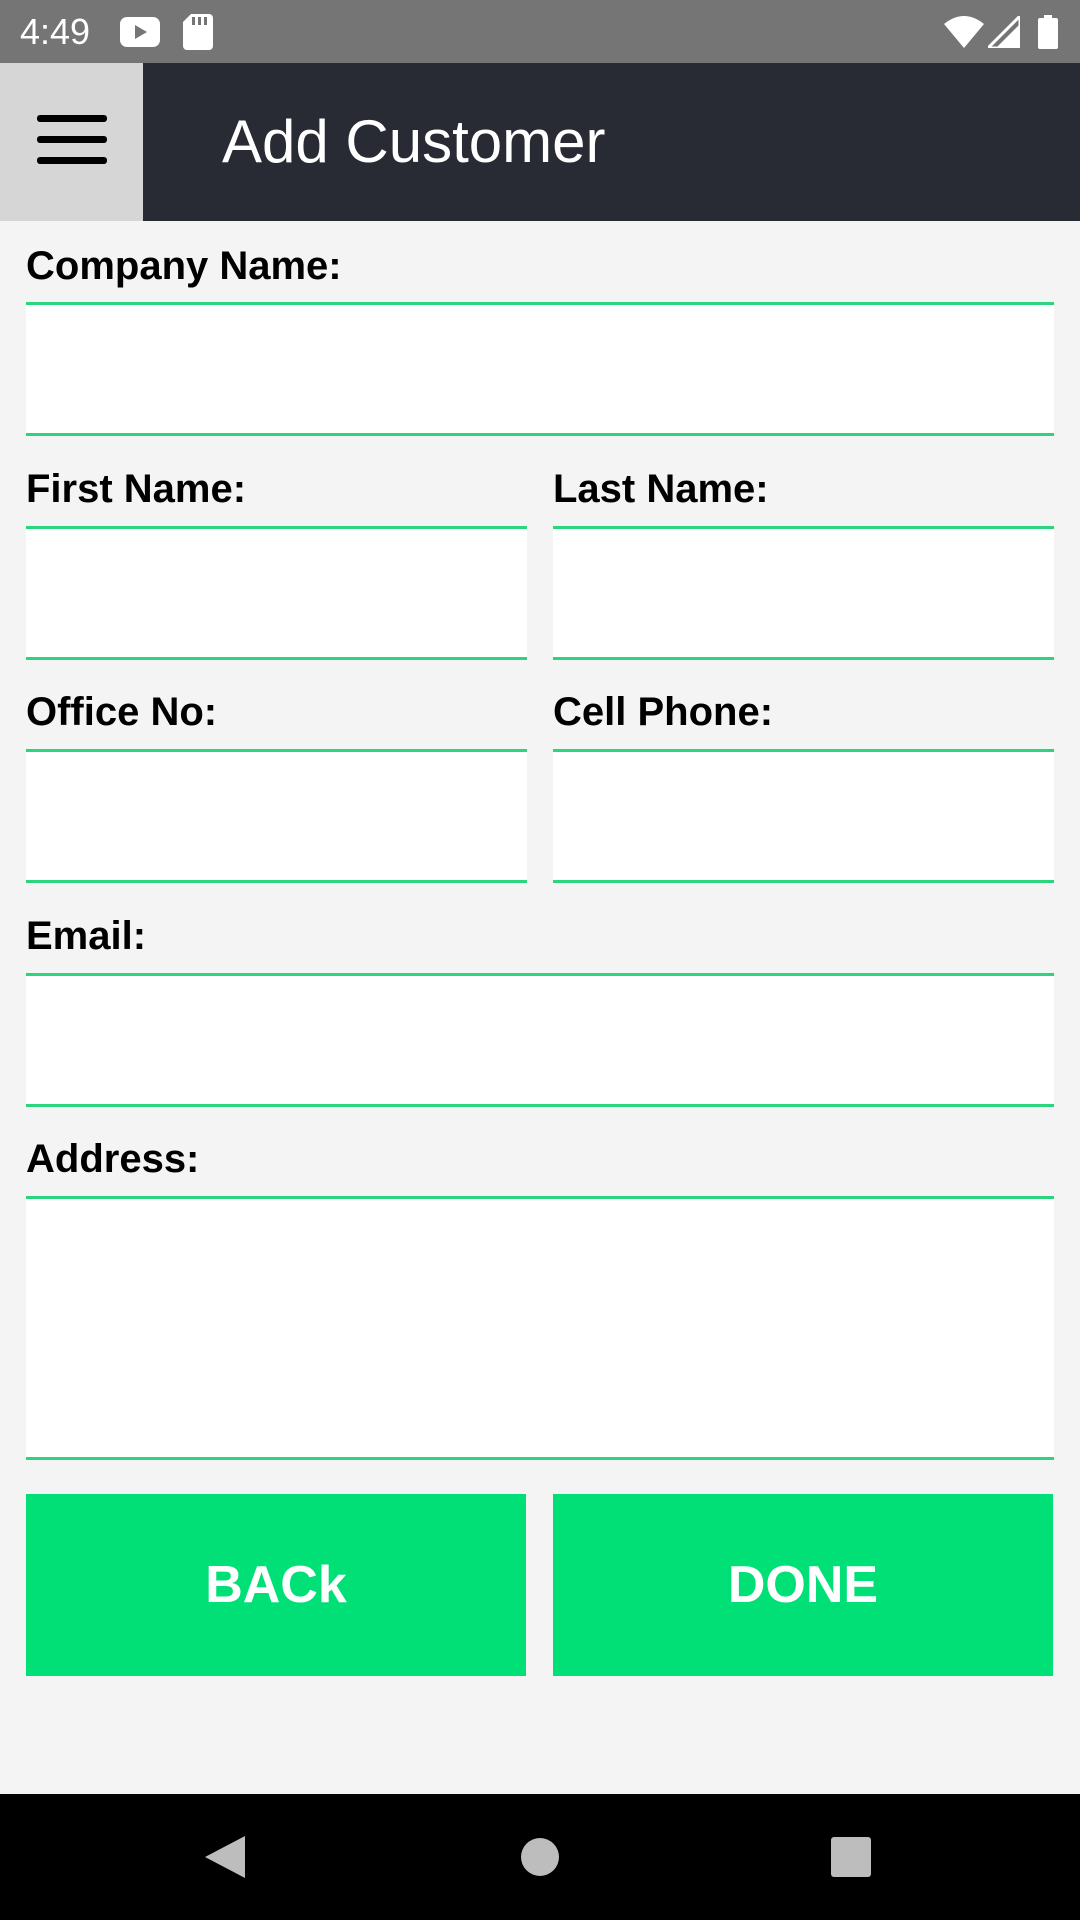  What do you see at coordinates (198, 31) in the screenshot?
I see `sd-card-icon` at bounding box center [198, 31].